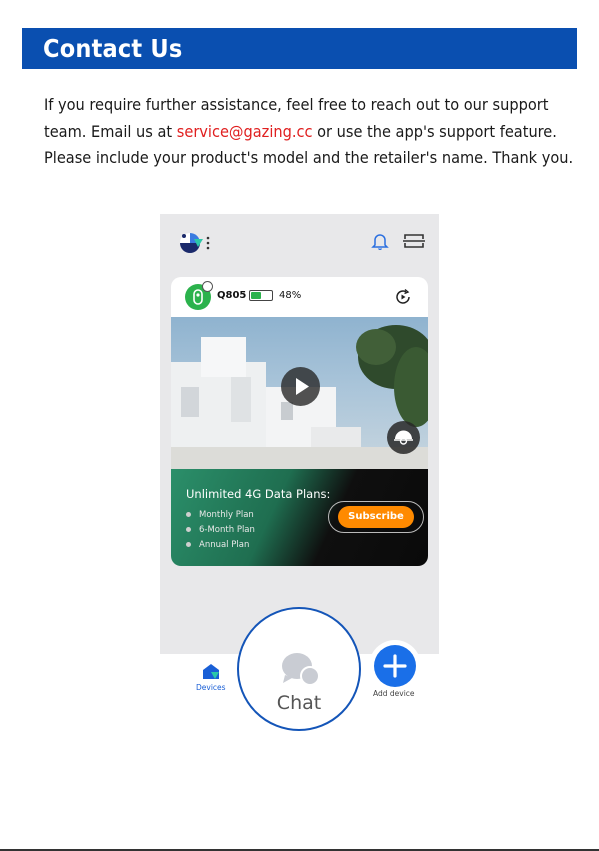 Image resolution: width=599 pixels, height=851 pixels. I want to click on add-device-button, so click(395, 666).